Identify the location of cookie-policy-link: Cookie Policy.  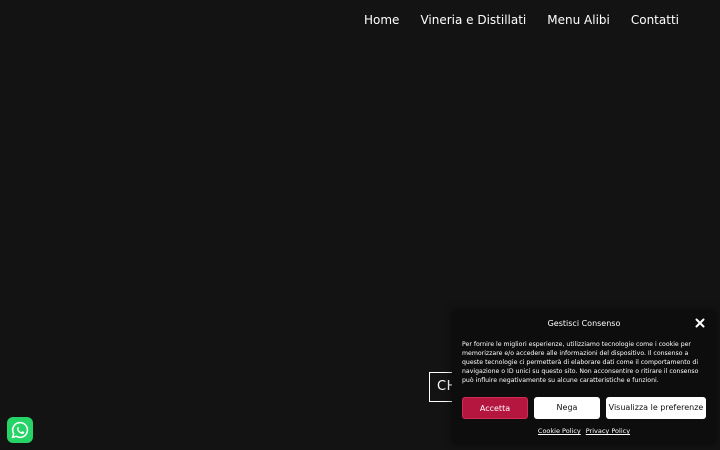
(559, 431).